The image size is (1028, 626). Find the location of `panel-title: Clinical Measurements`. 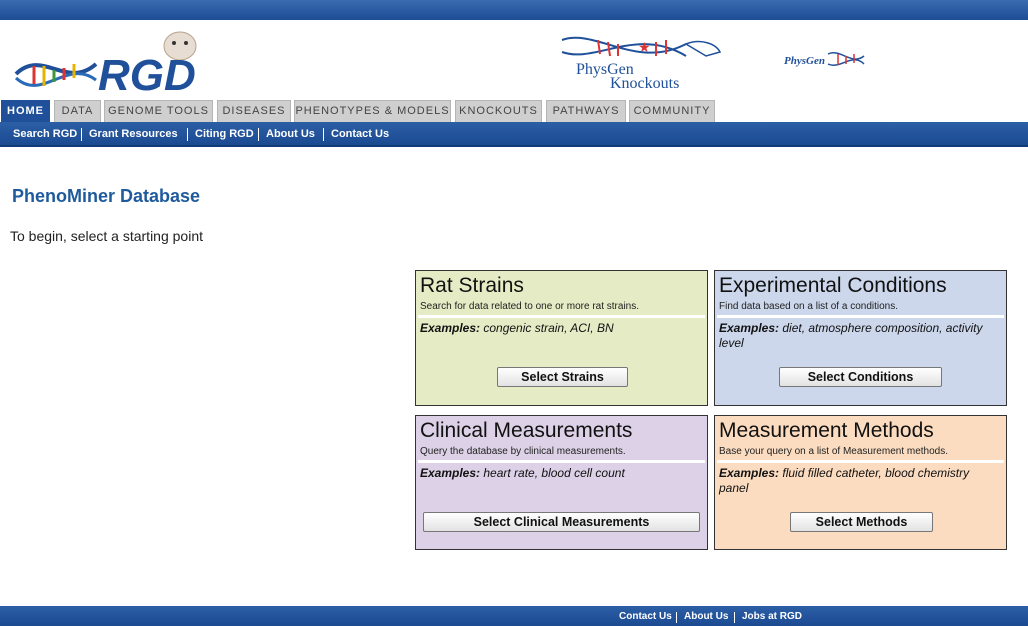

panel-title: Clinical Measurements is located at coordinates (526, 430).